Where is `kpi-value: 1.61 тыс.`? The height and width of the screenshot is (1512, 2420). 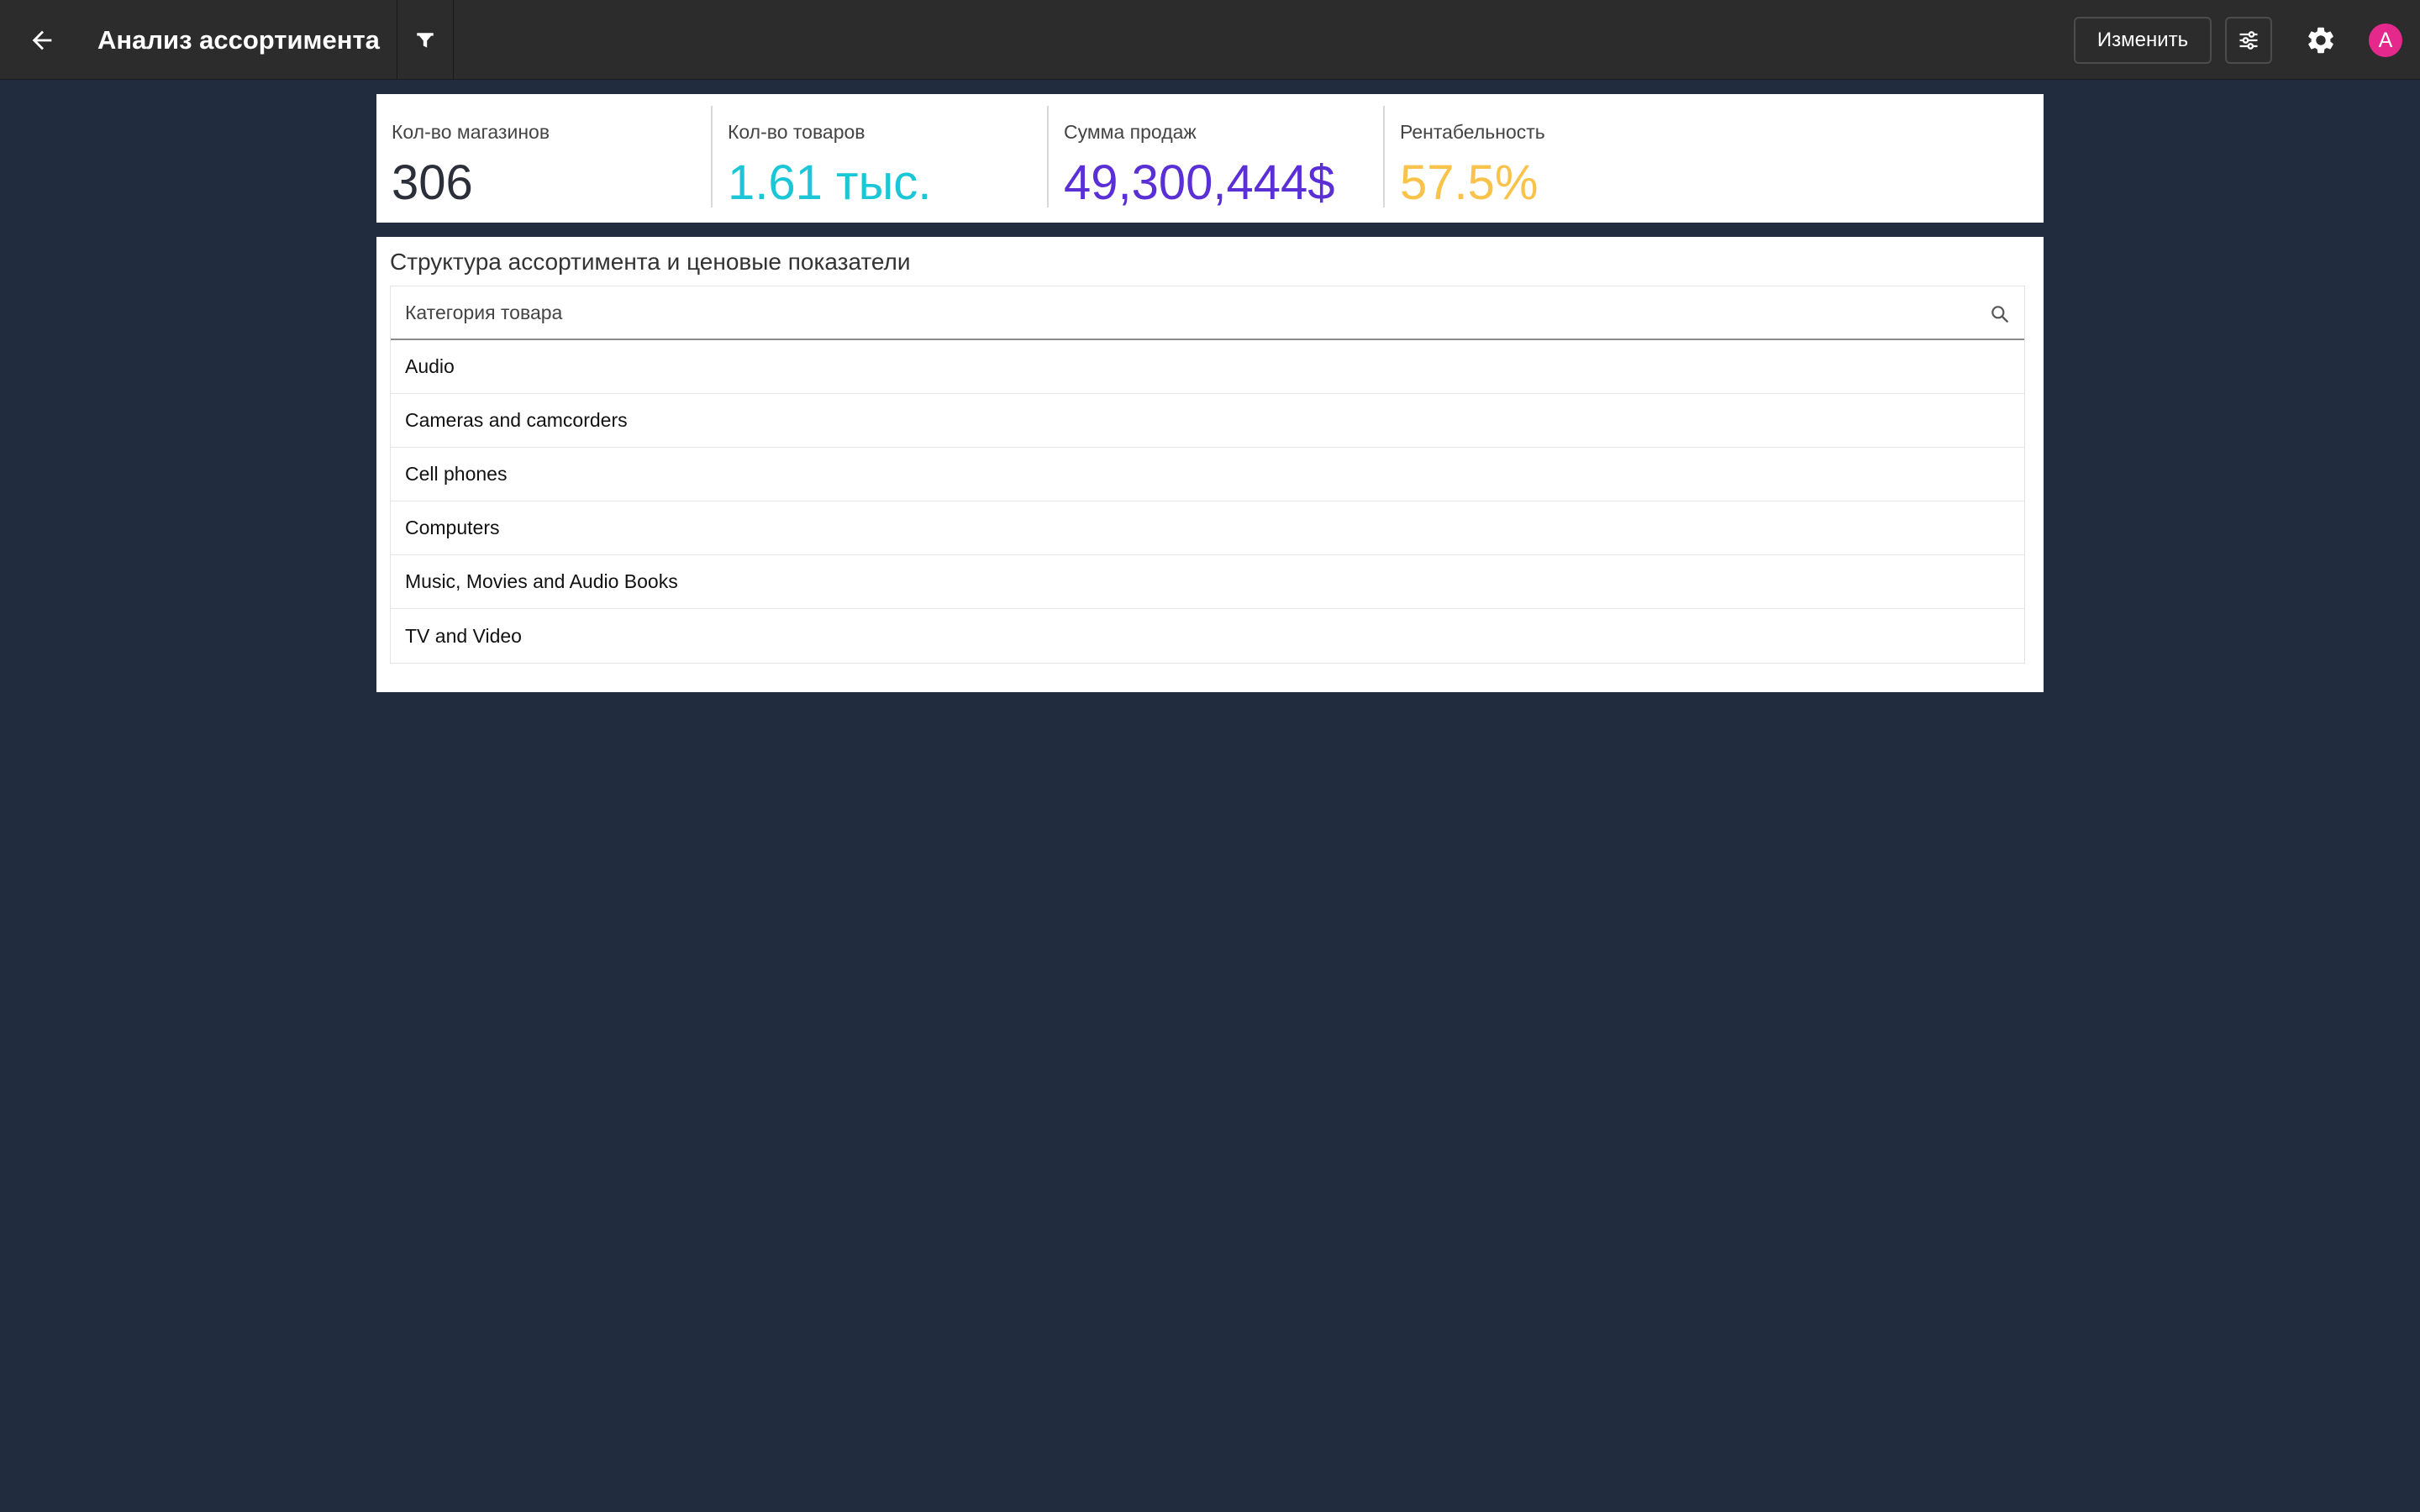 kpi-value: 1.61 тыс. is located at coordinates (830, 182).